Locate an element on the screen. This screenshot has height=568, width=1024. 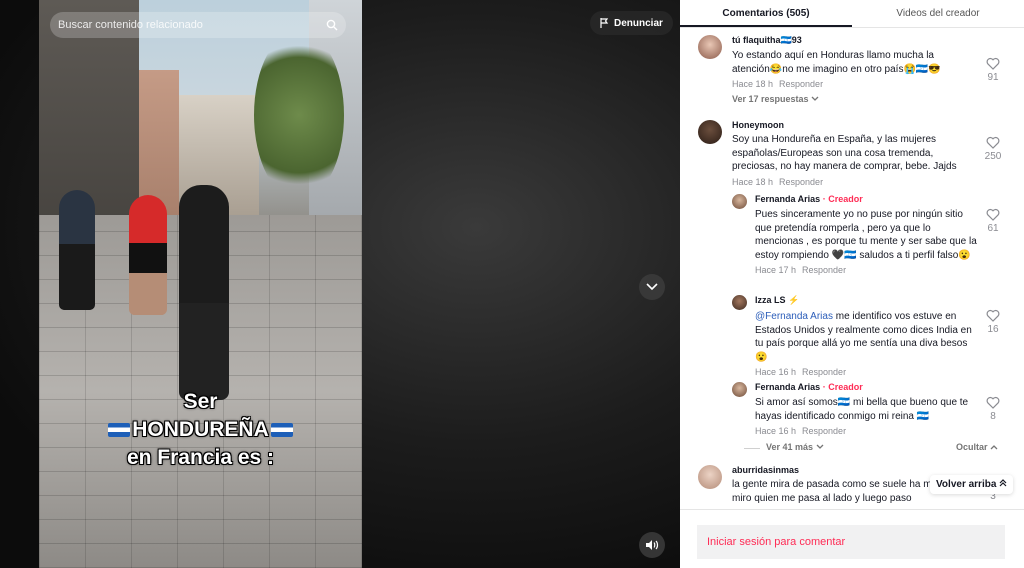
woman-walking is located at coordinates (204, 292).